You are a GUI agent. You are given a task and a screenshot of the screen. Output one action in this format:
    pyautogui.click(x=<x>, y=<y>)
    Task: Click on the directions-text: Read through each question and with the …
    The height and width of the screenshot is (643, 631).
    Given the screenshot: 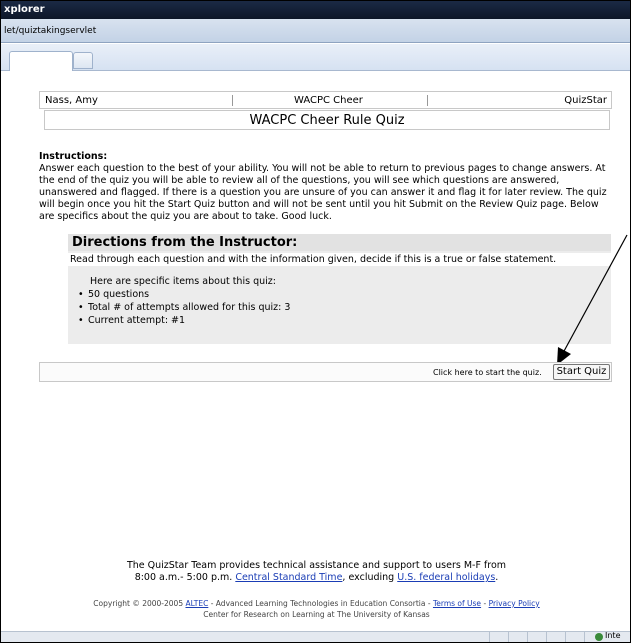 What is the action you would take?
    pyautogui.click(x=339, y=259)
    